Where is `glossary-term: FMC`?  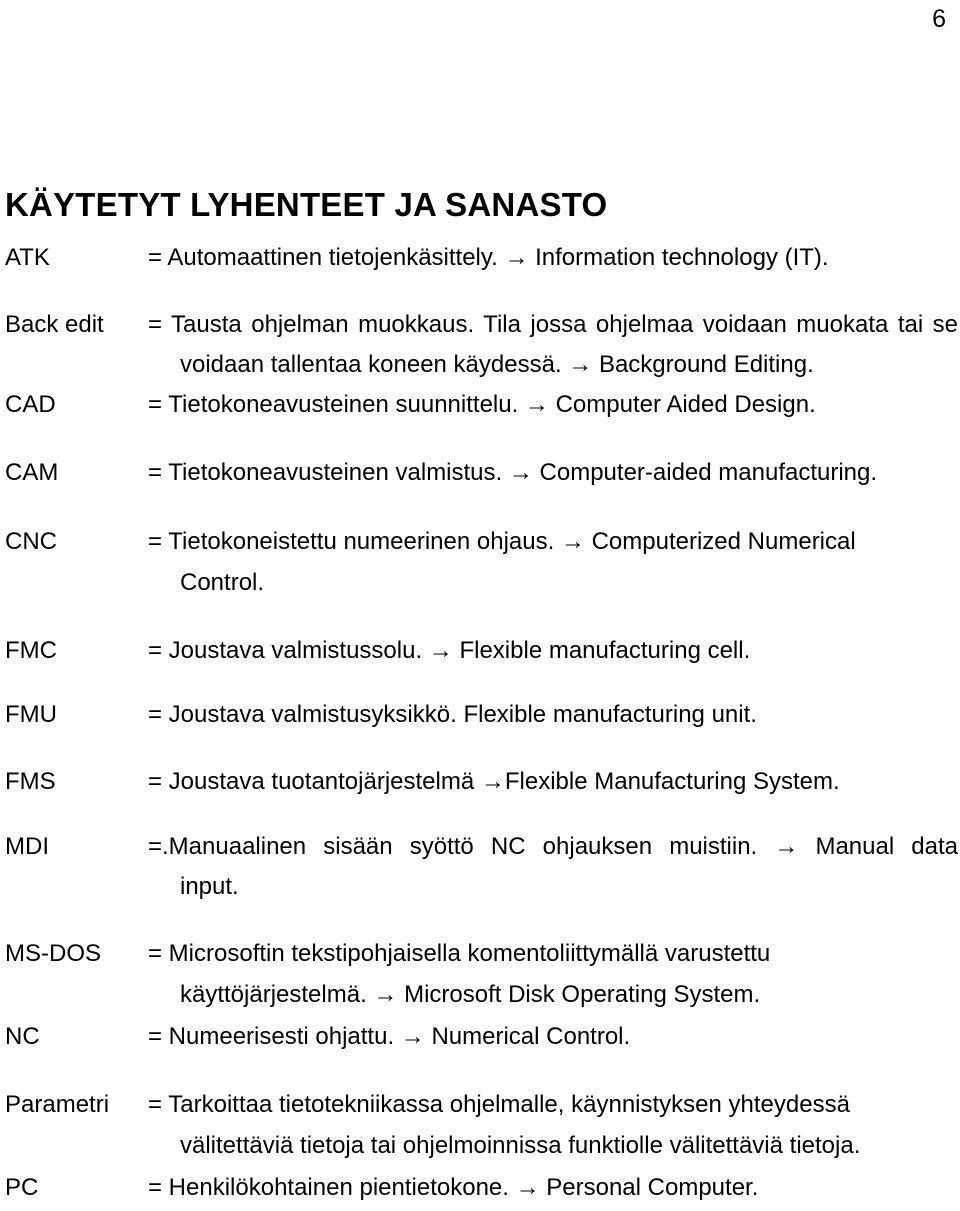 glossary-term: FMC is located at coordinates (31, 650).